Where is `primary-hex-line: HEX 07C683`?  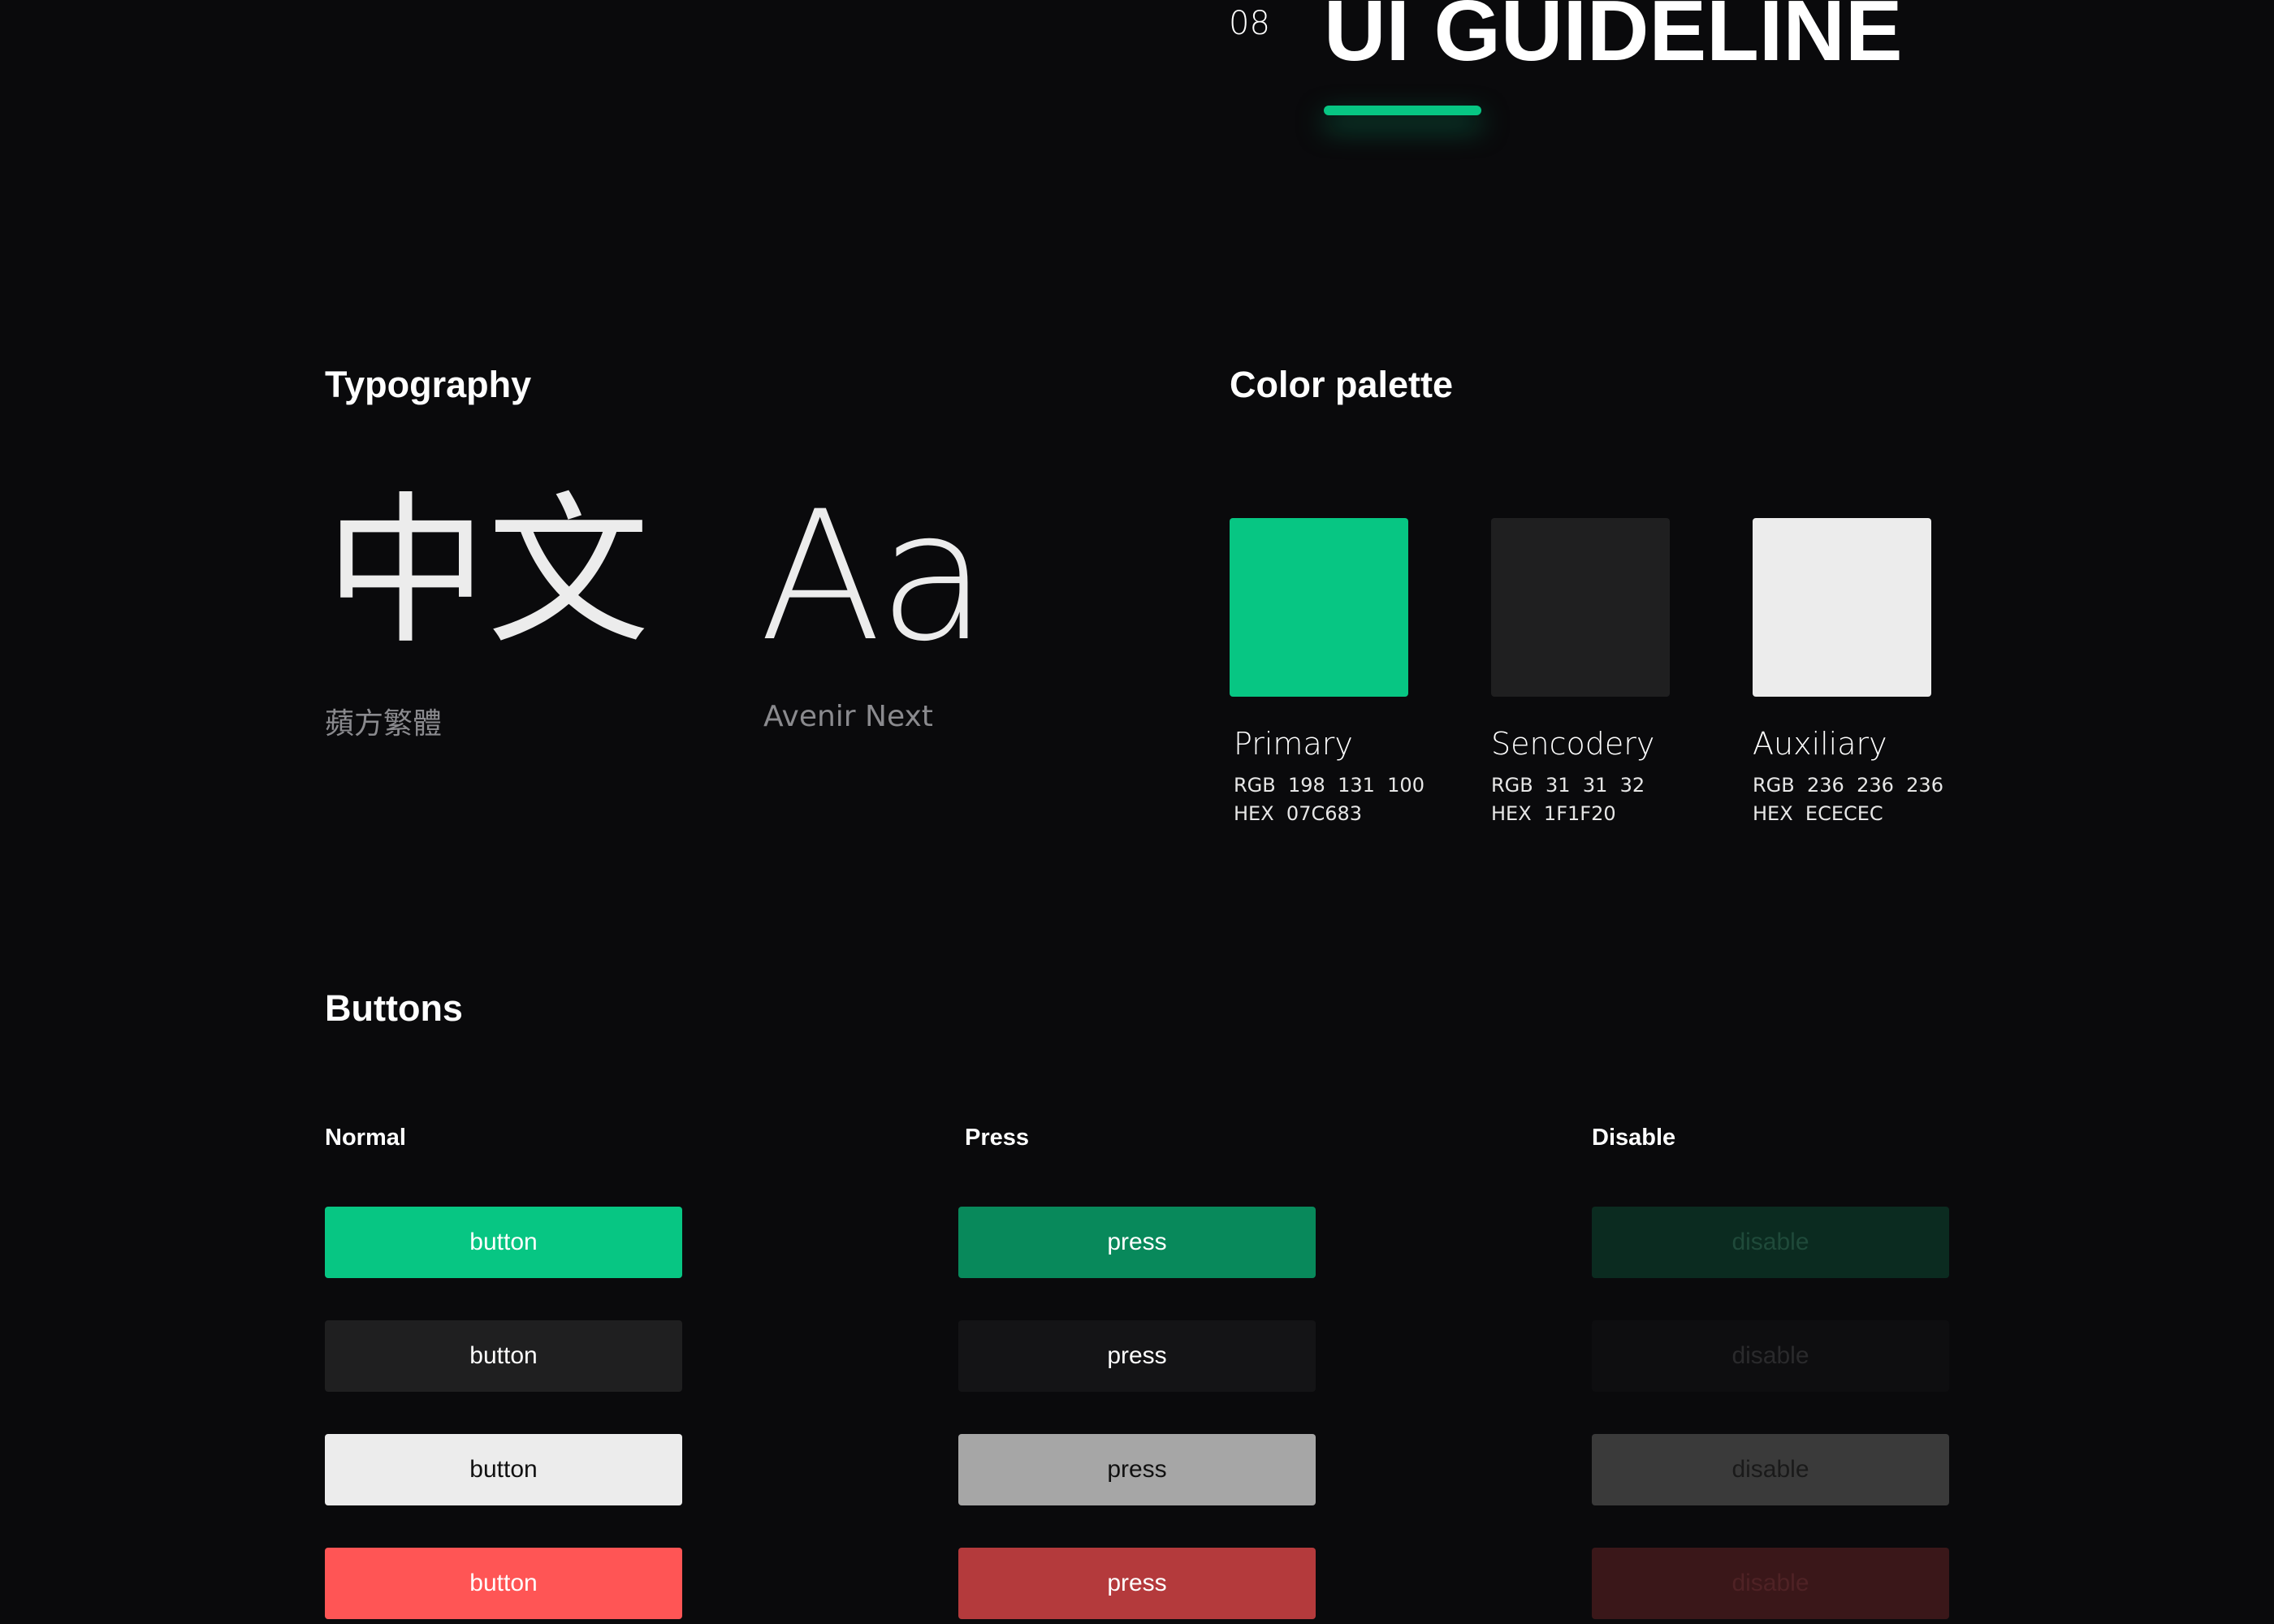
primary-hex-line: HEX 07C683 is located at coordinates (1298, 814).